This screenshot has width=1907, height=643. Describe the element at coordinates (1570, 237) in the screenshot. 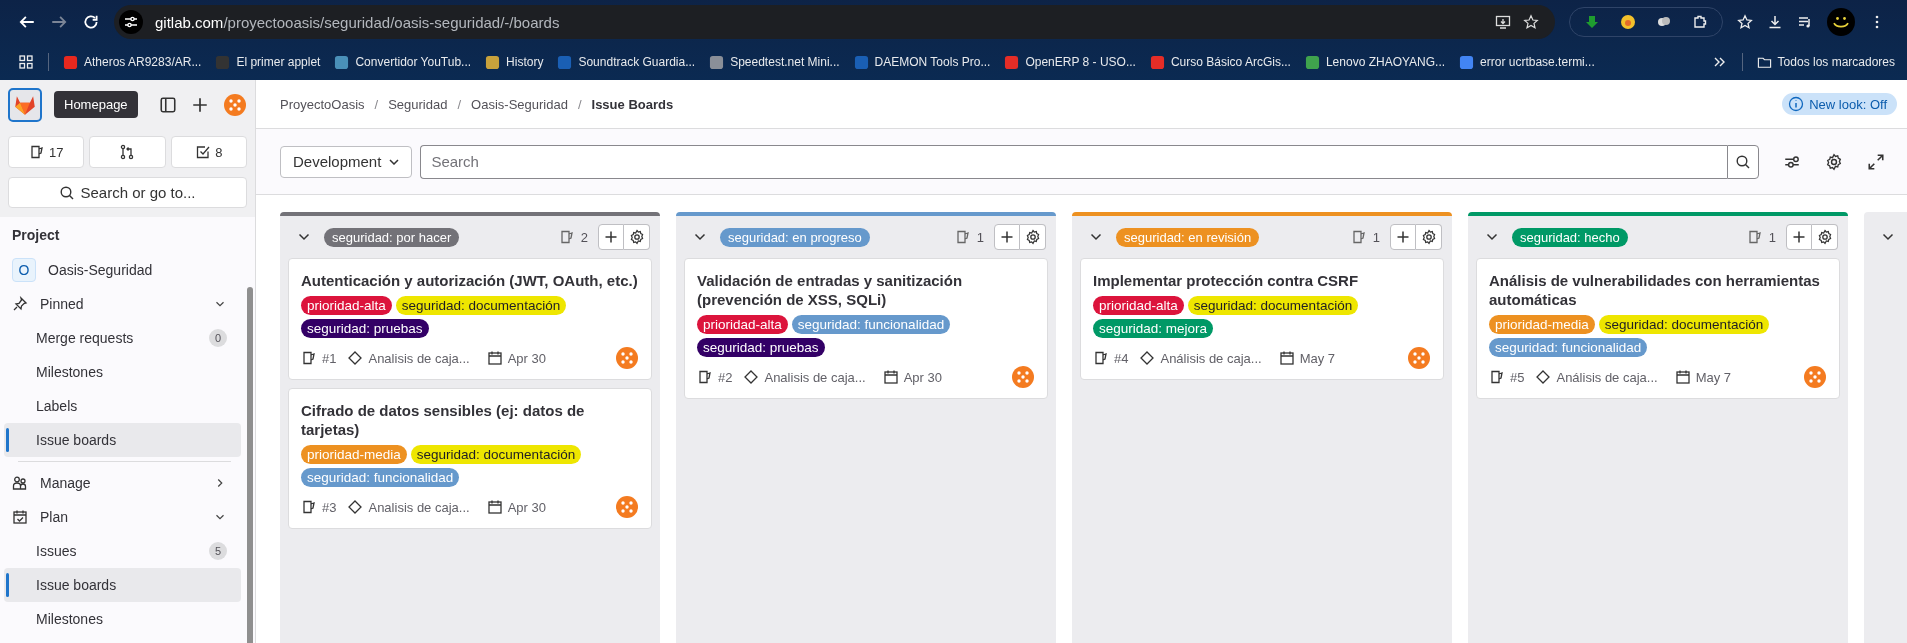

I see `list-label: seguridad: hecho` at that location.